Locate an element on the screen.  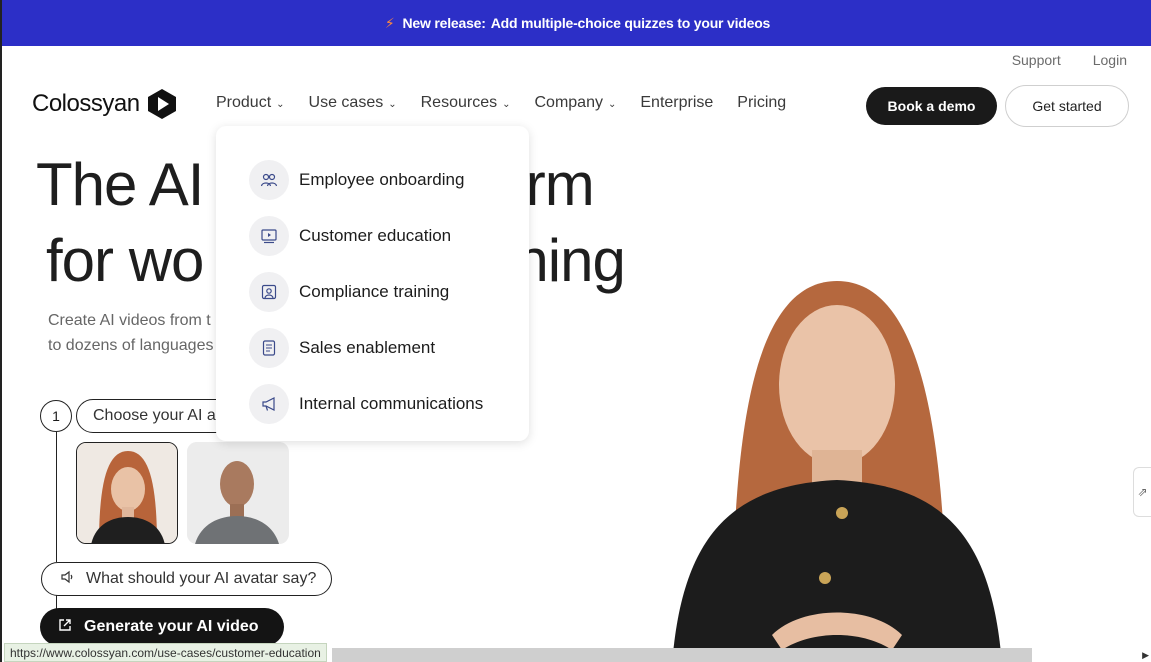
menu-item-compliance-training: Compliance training is located at coordinates (372, 292).